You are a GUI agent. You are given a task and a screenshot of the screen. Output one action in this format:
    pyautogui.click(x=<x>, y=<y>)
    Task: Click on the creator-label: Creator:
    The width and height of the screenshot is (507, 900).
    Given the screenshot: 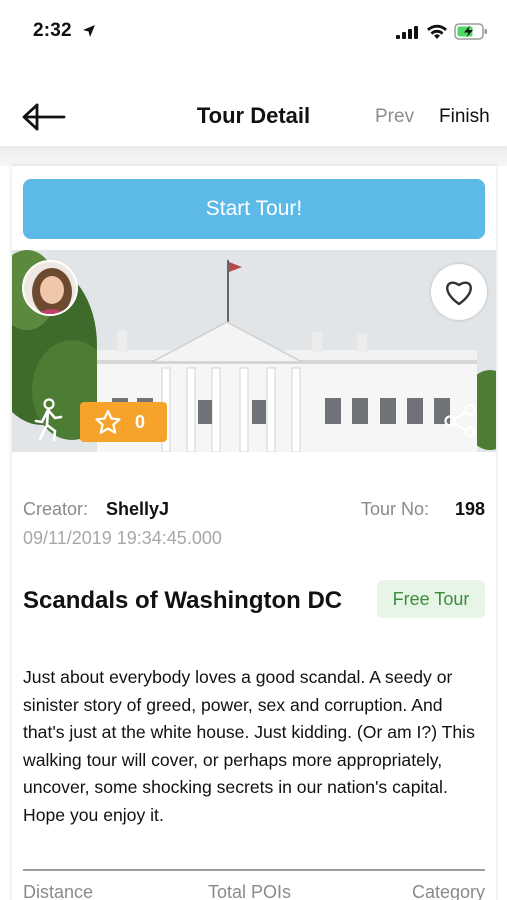 What is the action you would take?
    pyautogui.click(x=56, y=509)
    